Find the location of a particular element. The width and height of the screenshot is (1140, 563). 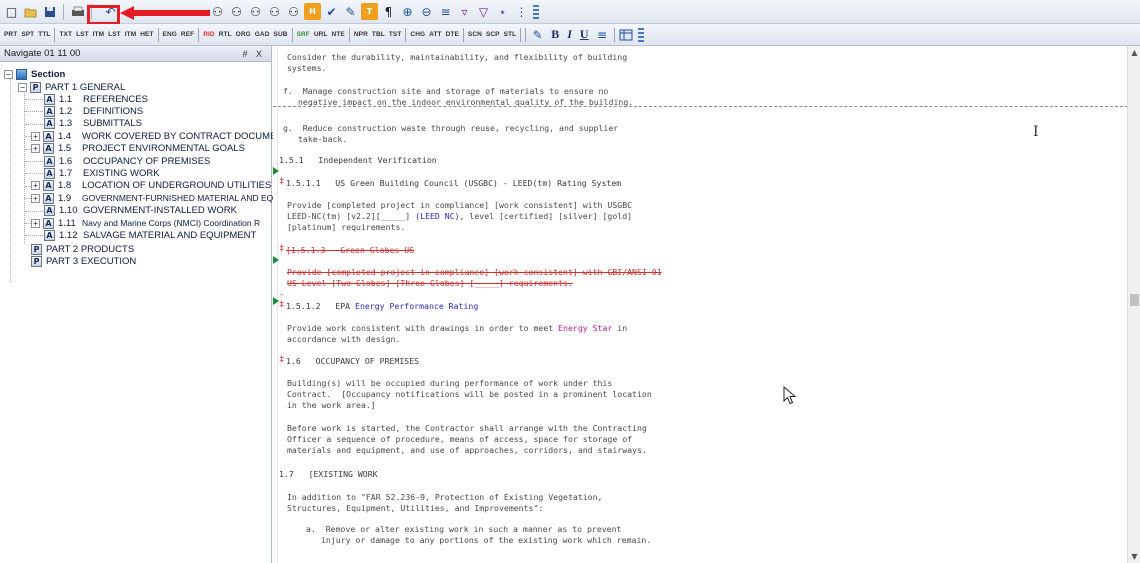

tag-button: ATT is located at coordinates (435, 35).